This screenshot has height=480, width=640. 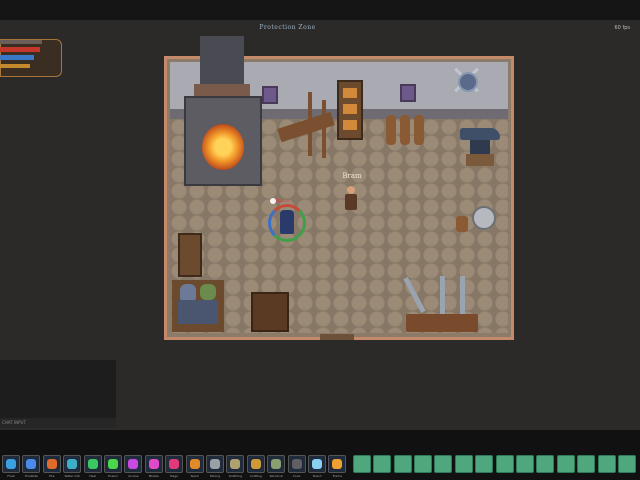 What do you see at coordinates (51, 464) in the screenshot?
I see `hotbar-slot-fireball-icon` at bounding box center [51, 464].